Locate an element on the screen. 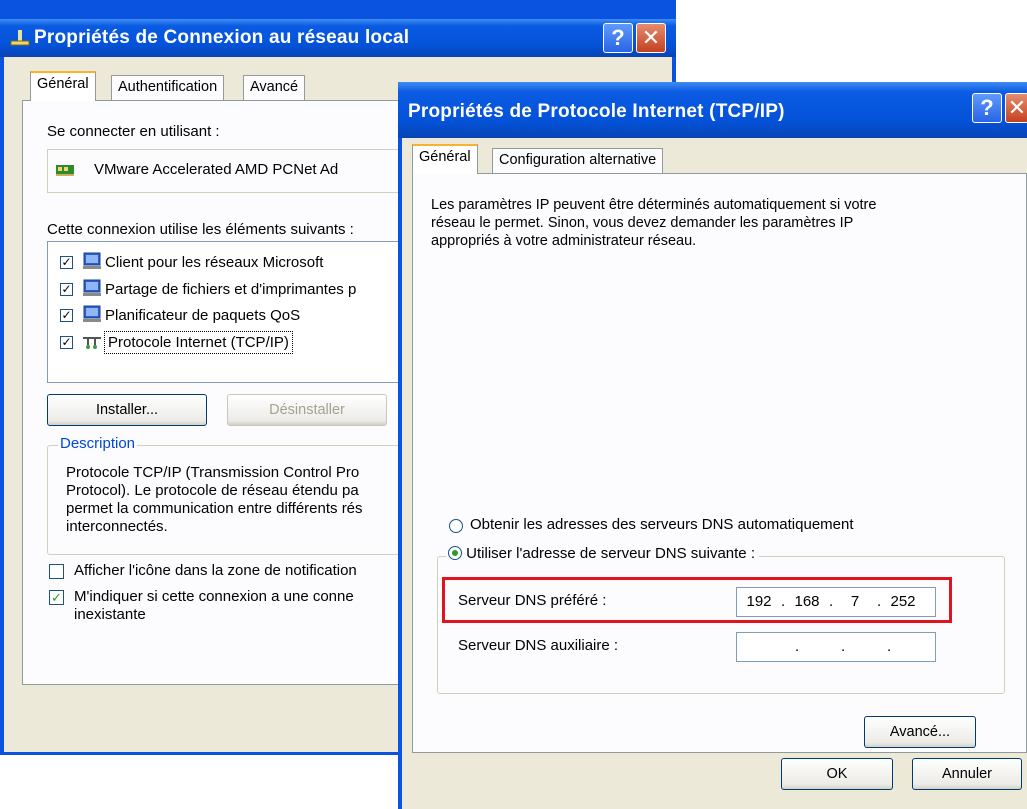 The image size is (1027, 809). connect-using-label: Se connecter en utilisant : is located at coordinates (133, 131).